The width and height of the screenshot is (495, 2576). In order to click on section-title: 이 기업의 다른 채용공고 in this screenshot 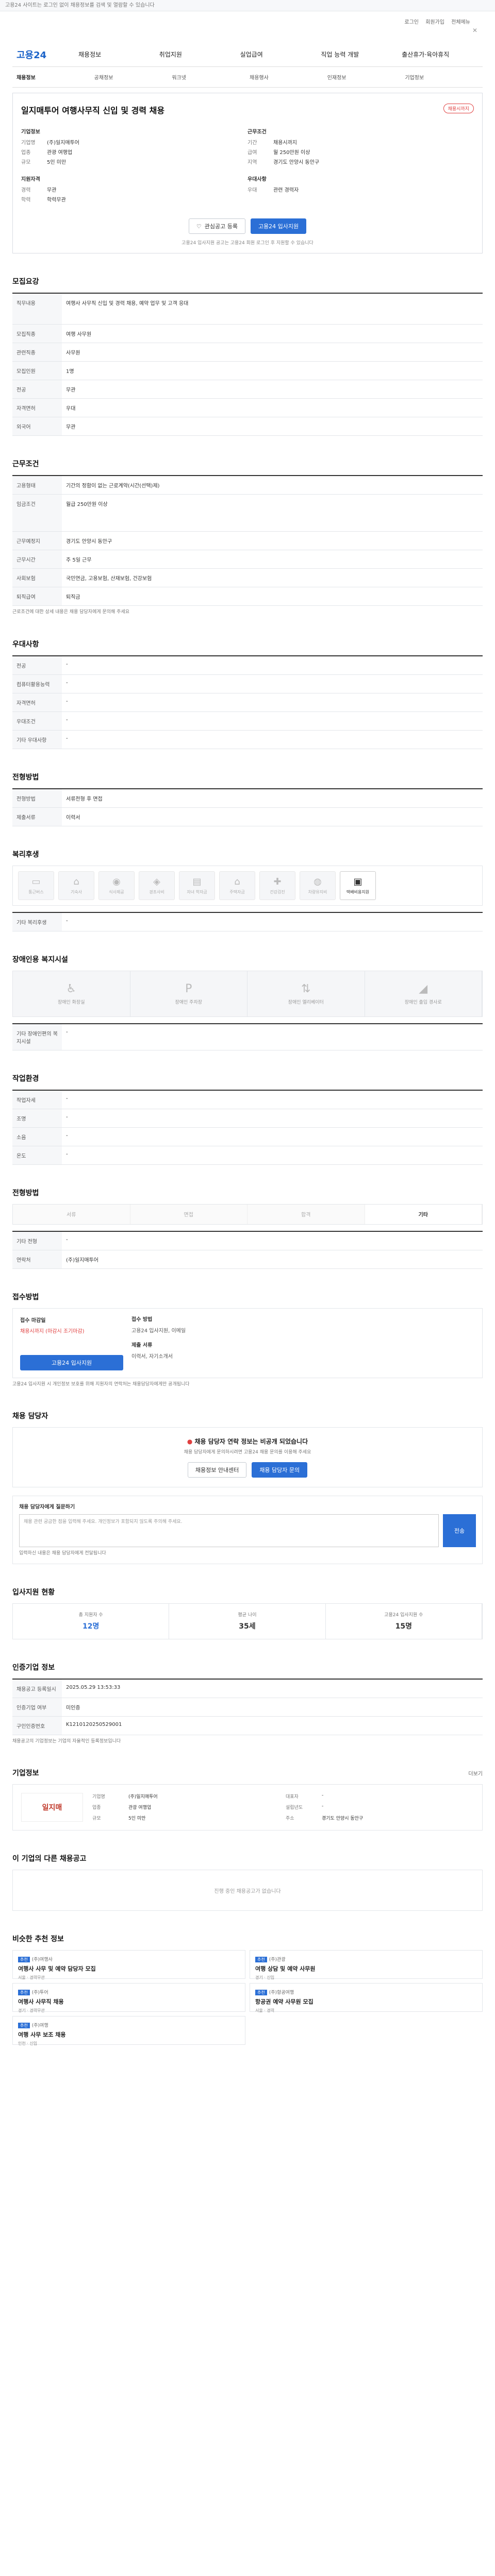, I will do `click(49, 1859)`.